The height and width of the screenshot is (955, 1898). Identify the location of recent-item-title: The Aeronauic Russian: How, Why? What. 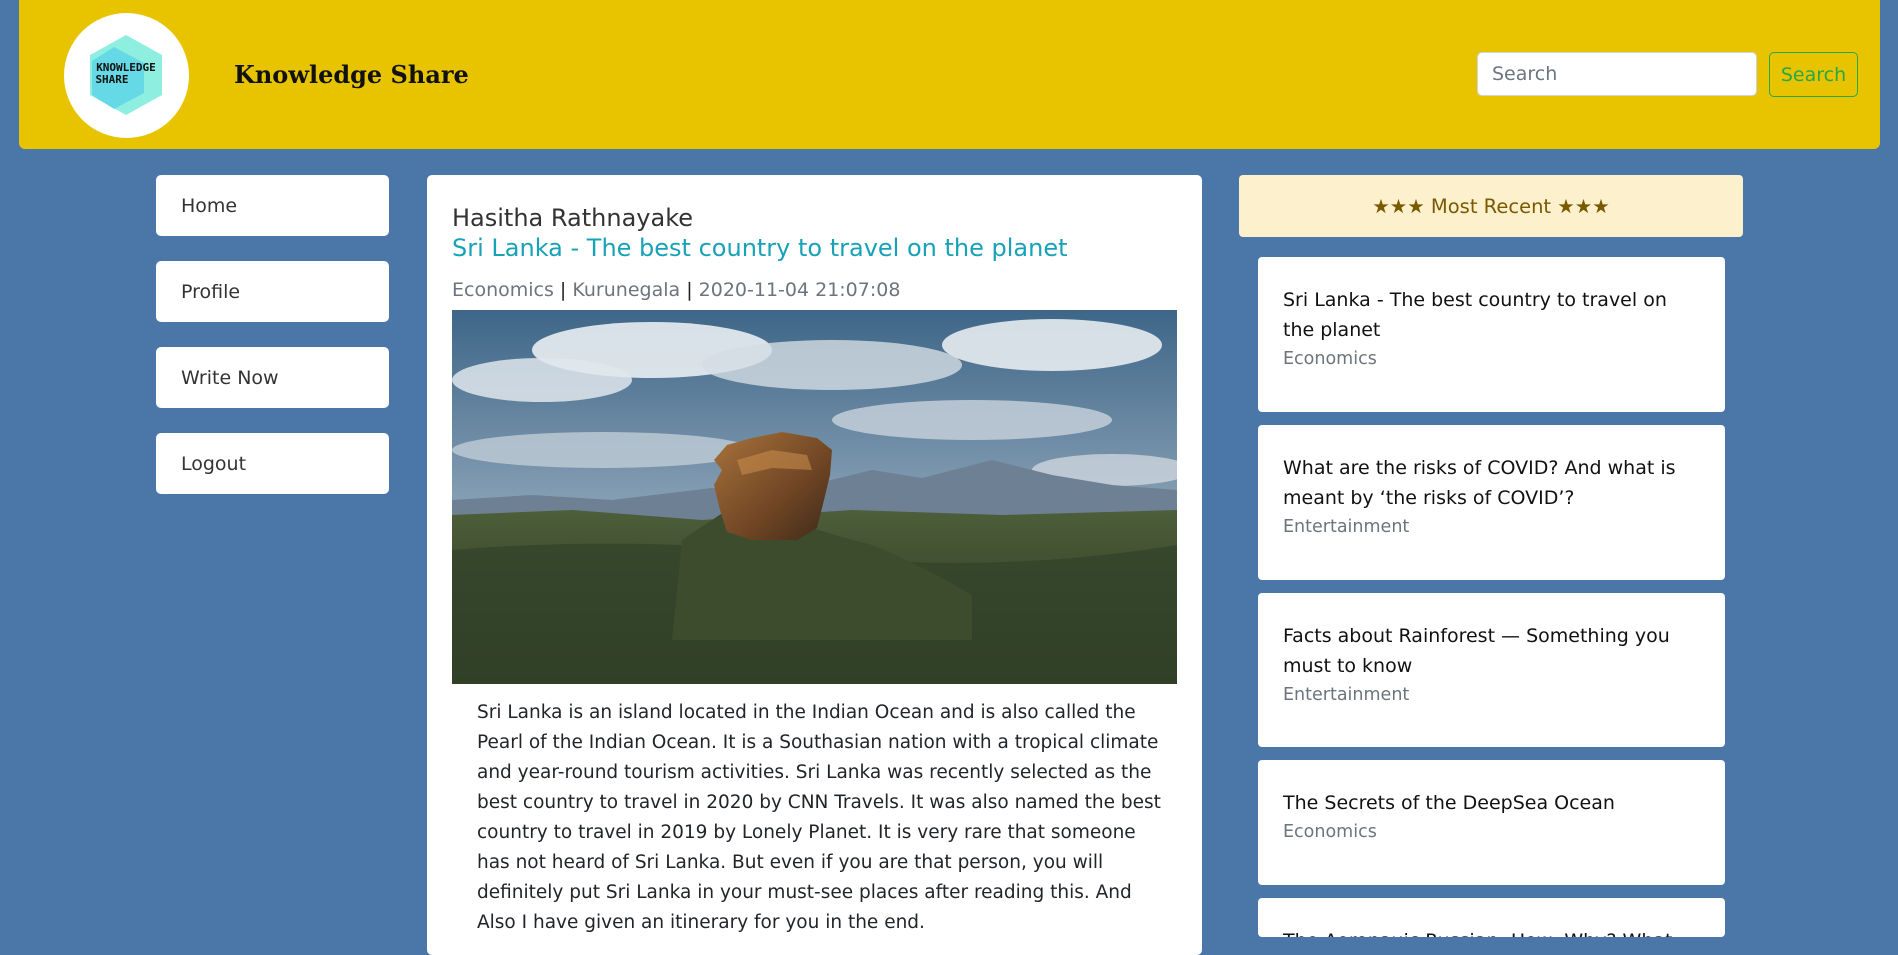
(1491, 931).